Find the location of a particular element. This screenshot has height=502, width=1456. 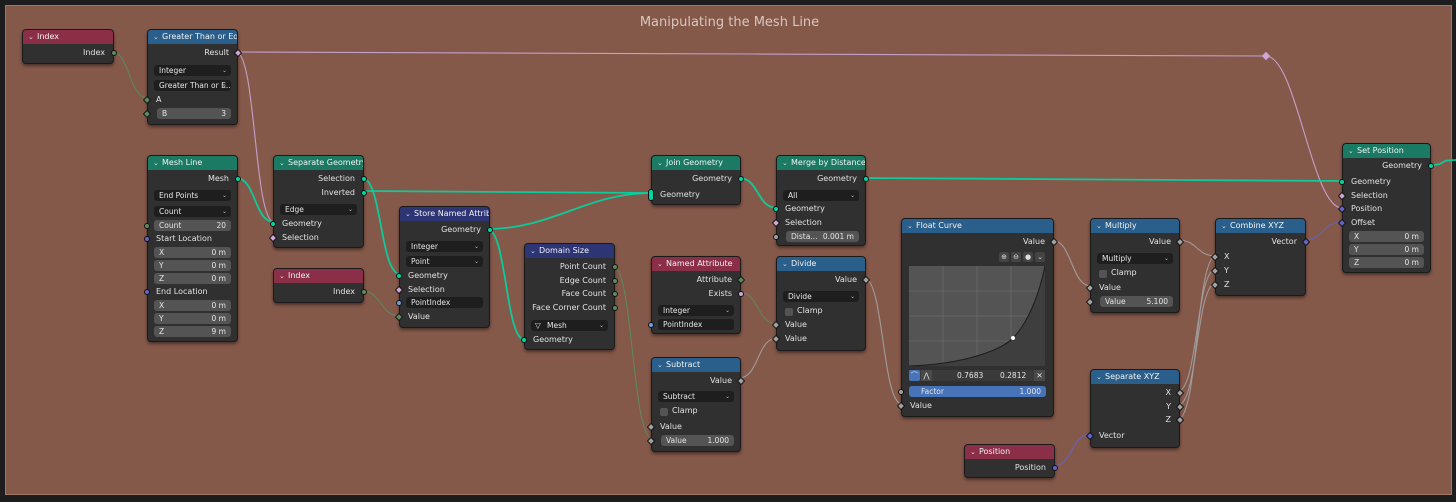

operation-dropdown: Subtract ⌄ is located at coordinates (696, 396).